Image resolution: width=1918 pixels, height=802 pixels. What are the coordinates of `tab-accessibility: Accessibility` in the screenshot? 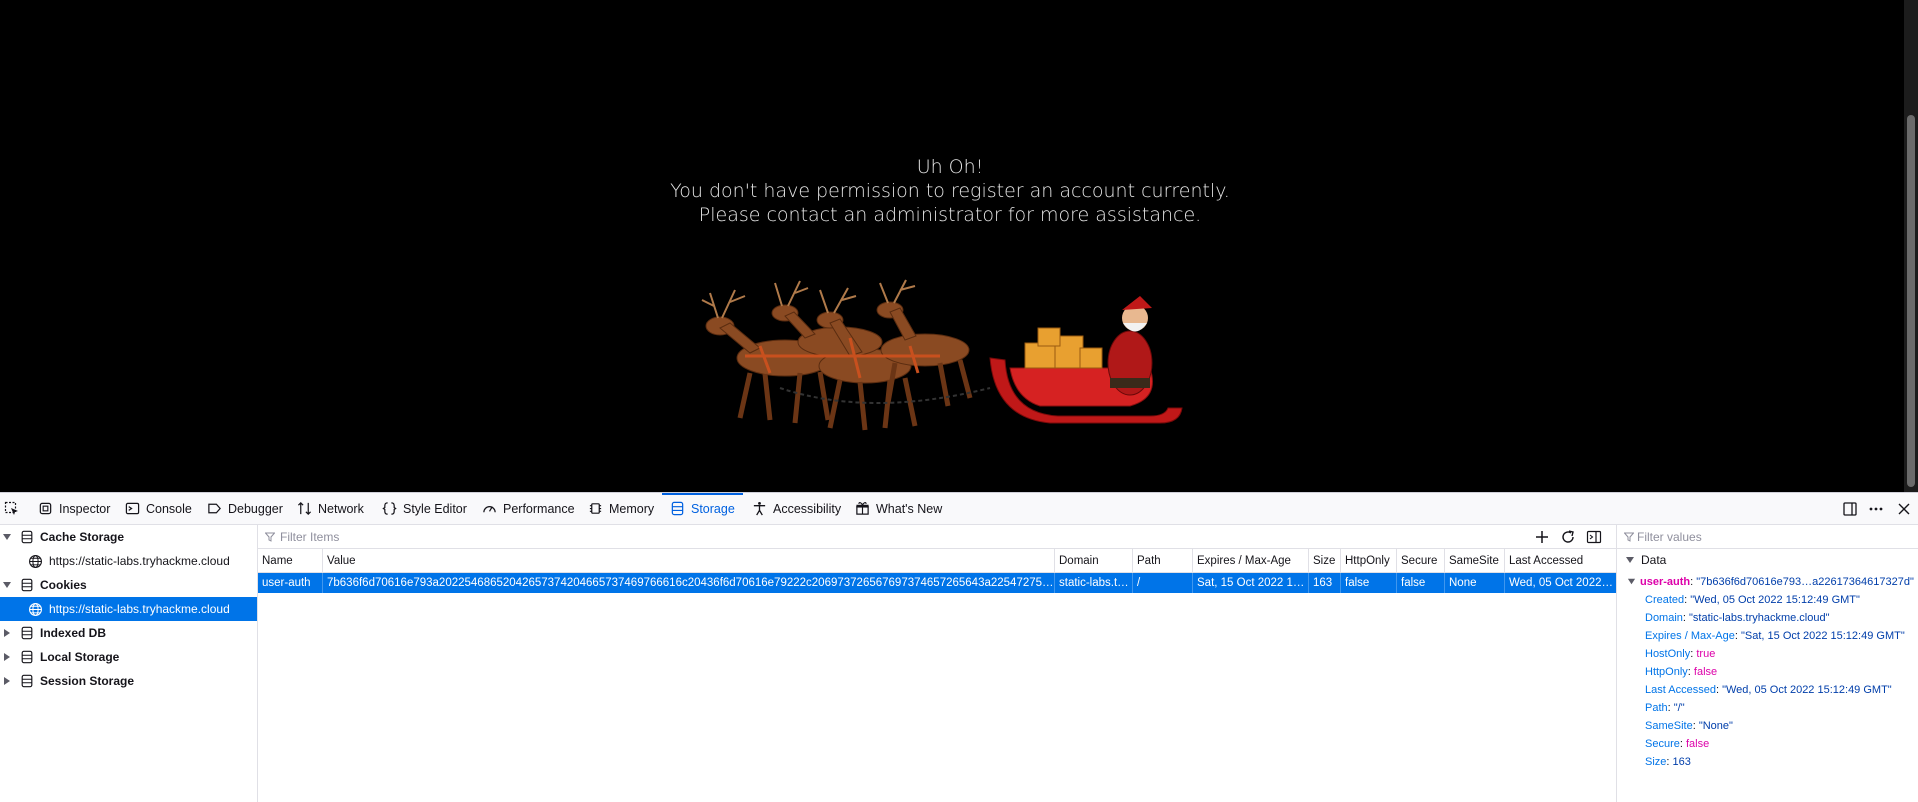 It's located at (796, 508).